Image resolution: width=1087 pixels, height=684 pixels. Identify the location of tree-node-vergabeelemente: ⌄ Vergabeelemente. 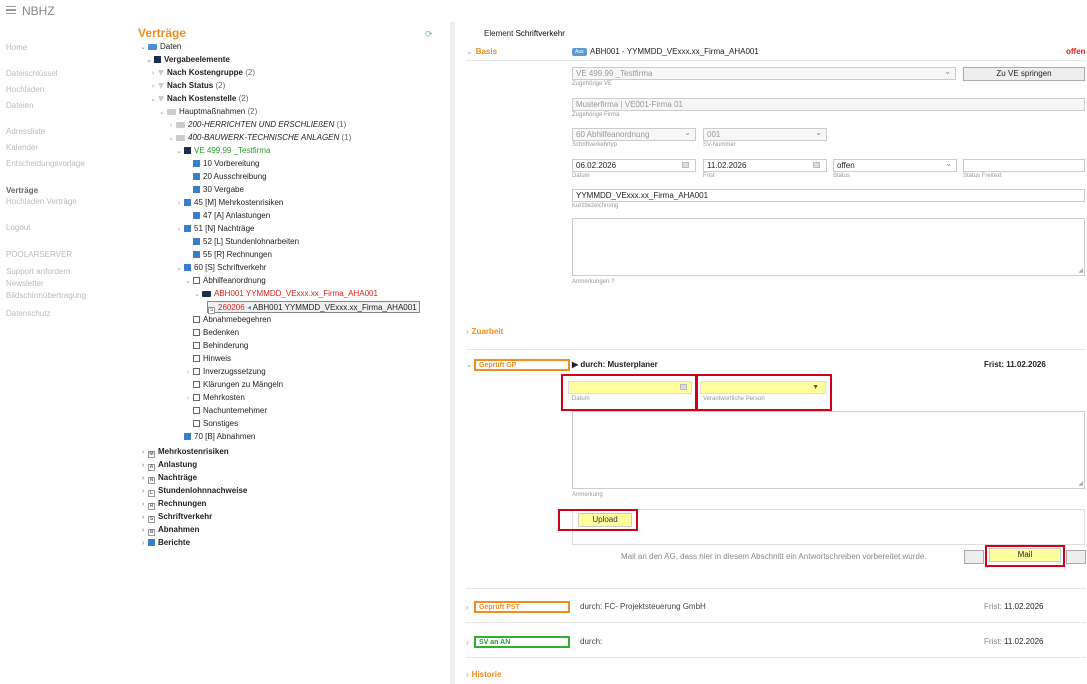
(187, 60).